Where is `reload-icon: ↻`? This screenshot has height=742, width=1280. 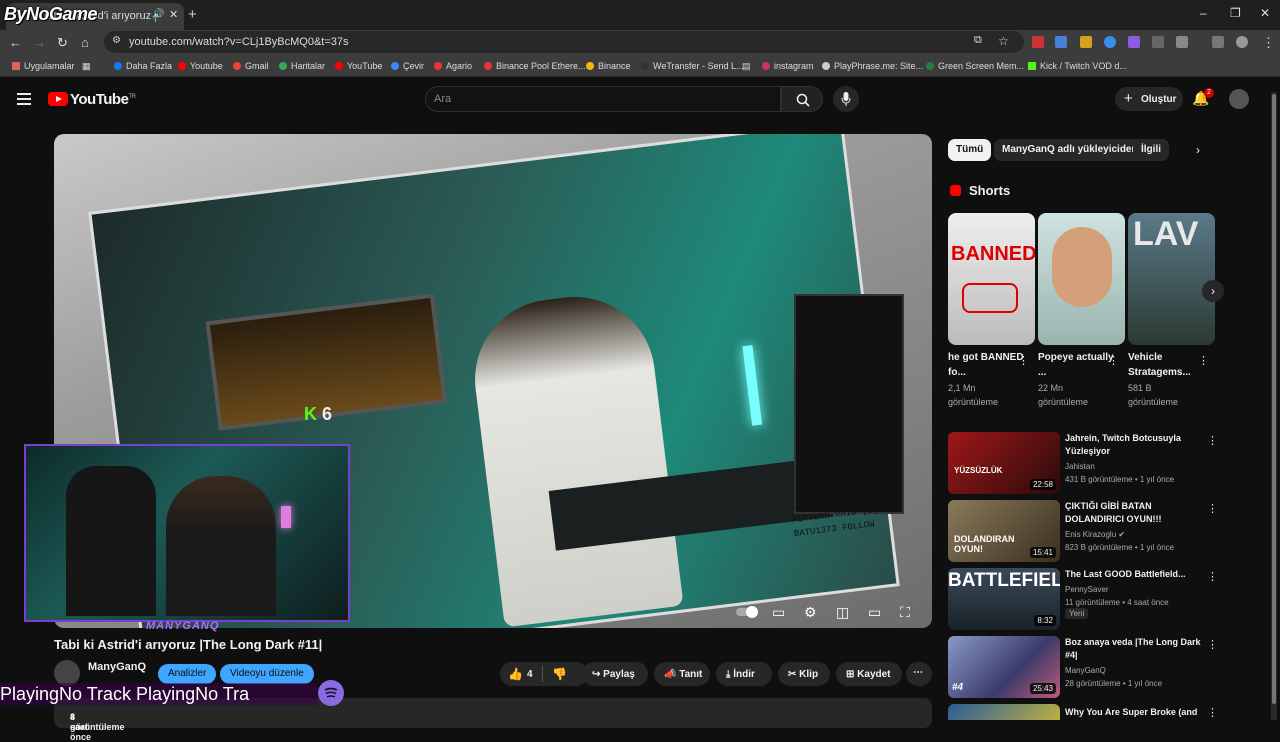 reload-icon: ↻ is located at coordinates (62, 43).